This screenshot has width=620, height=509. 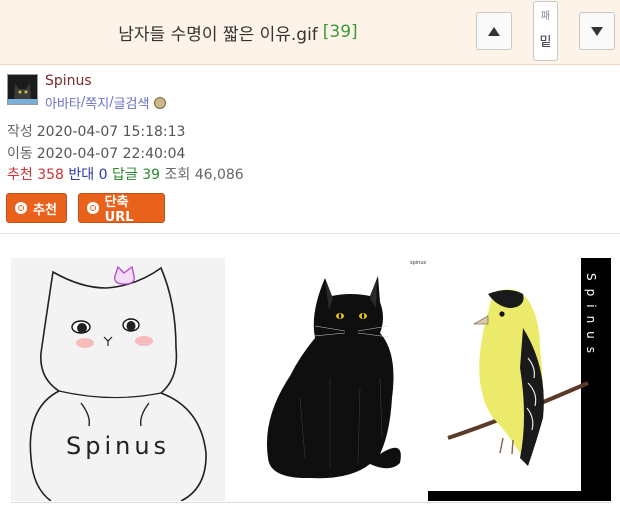 I want to click on moved-row: 이동 2020-04-07 22:40:04, so click(x=96, y=153).